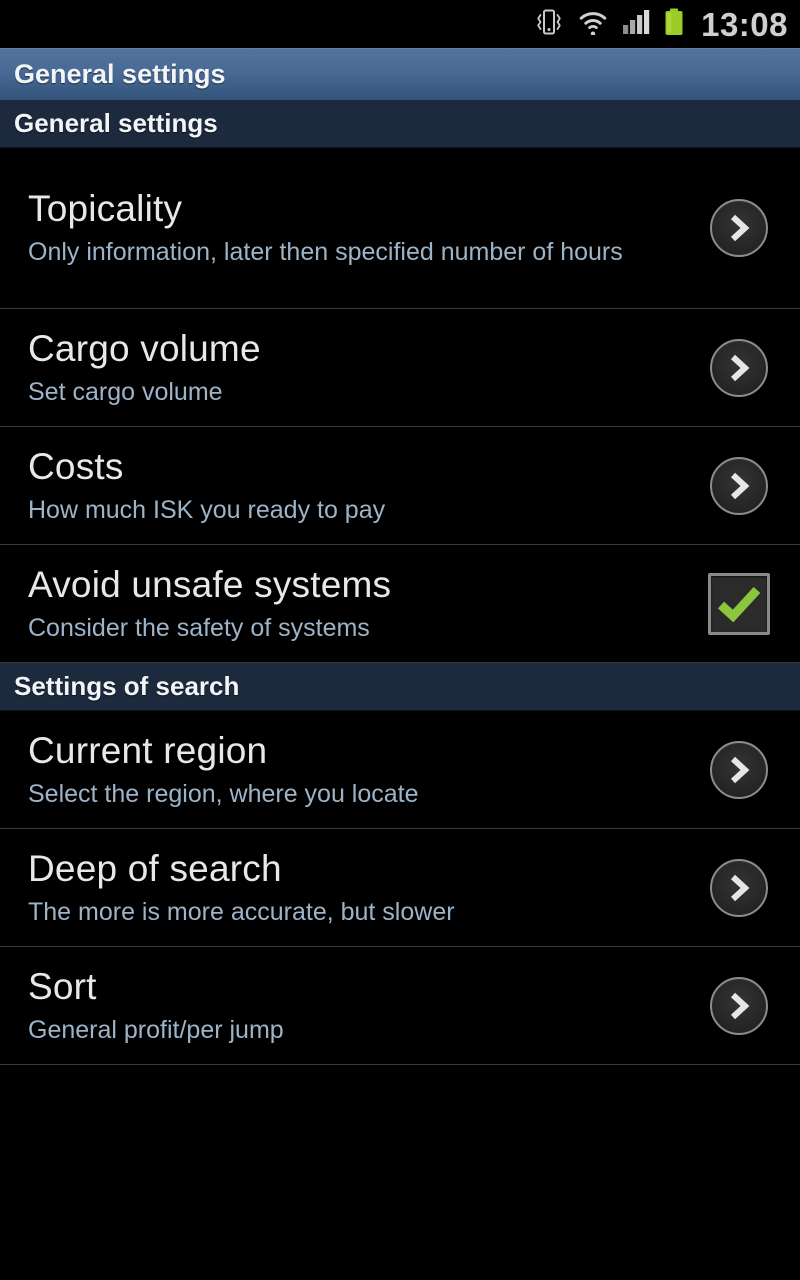 The height and width of the screenshot is (1280, 800). I want to click on signal-icon, so click(636, 24).